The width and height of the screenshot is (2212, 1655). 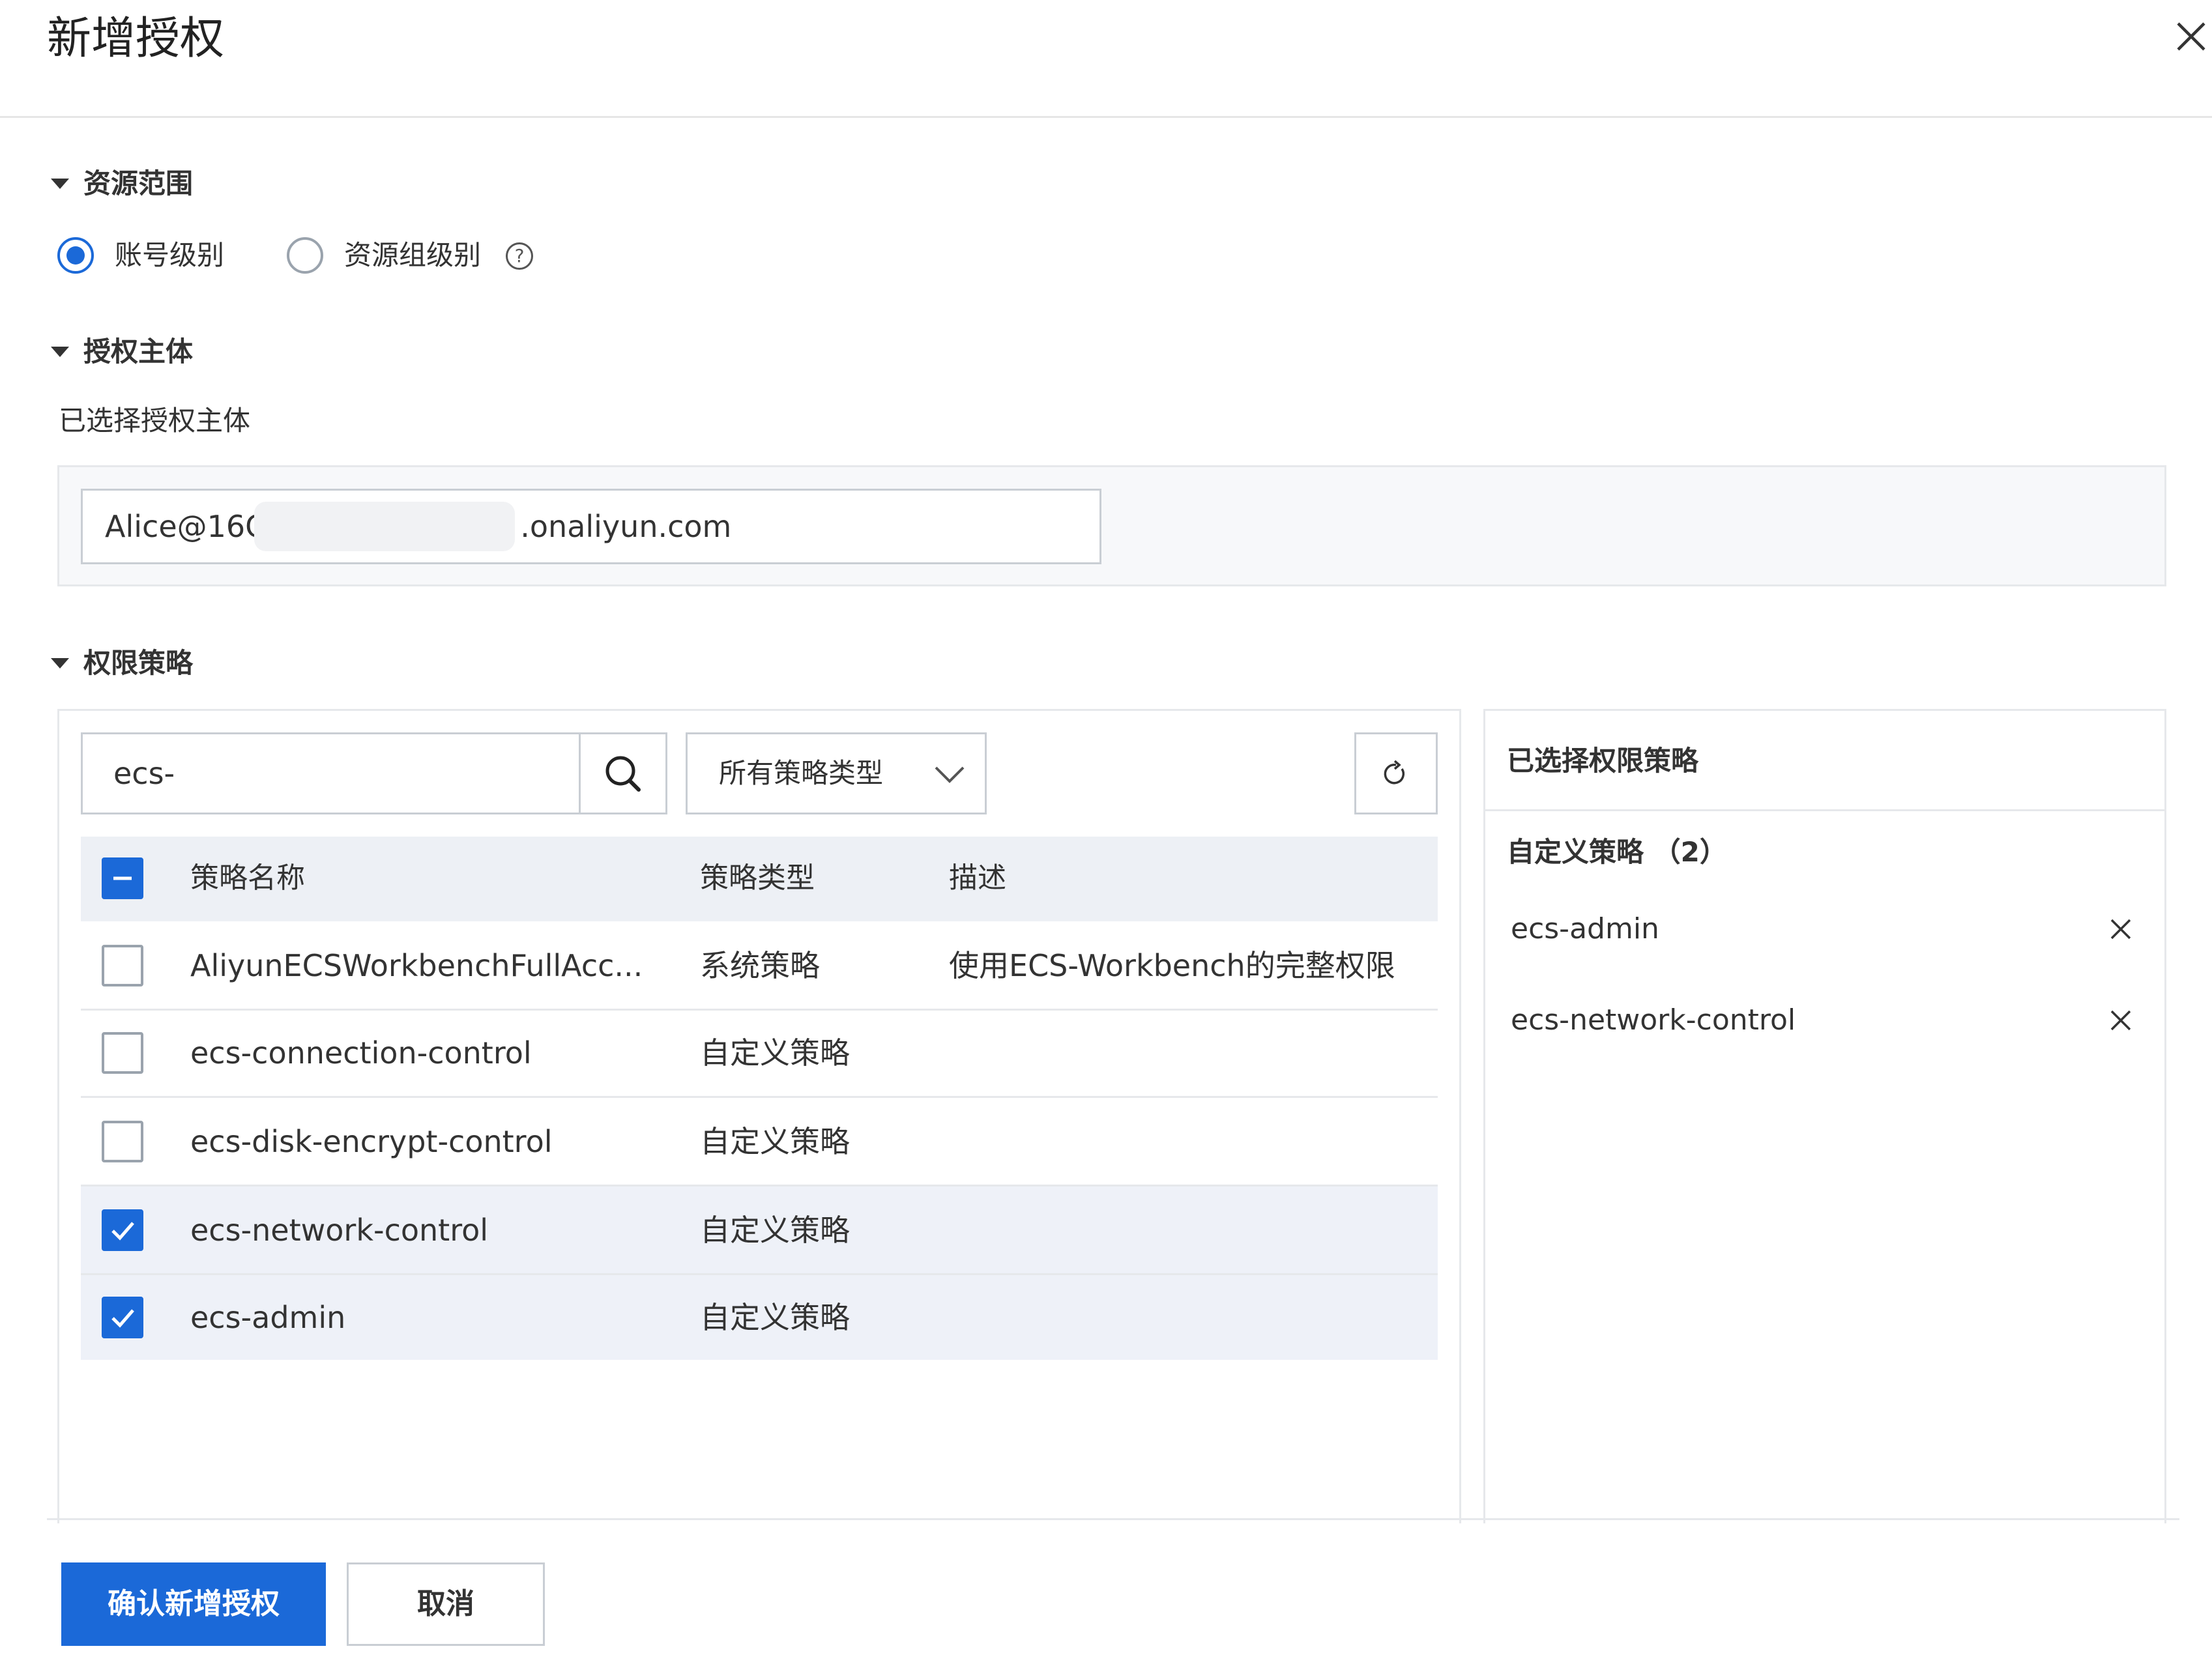 I want to click on policy-description: 使用ECS-Workbench的完整权限, so click(x=1172, y=965).